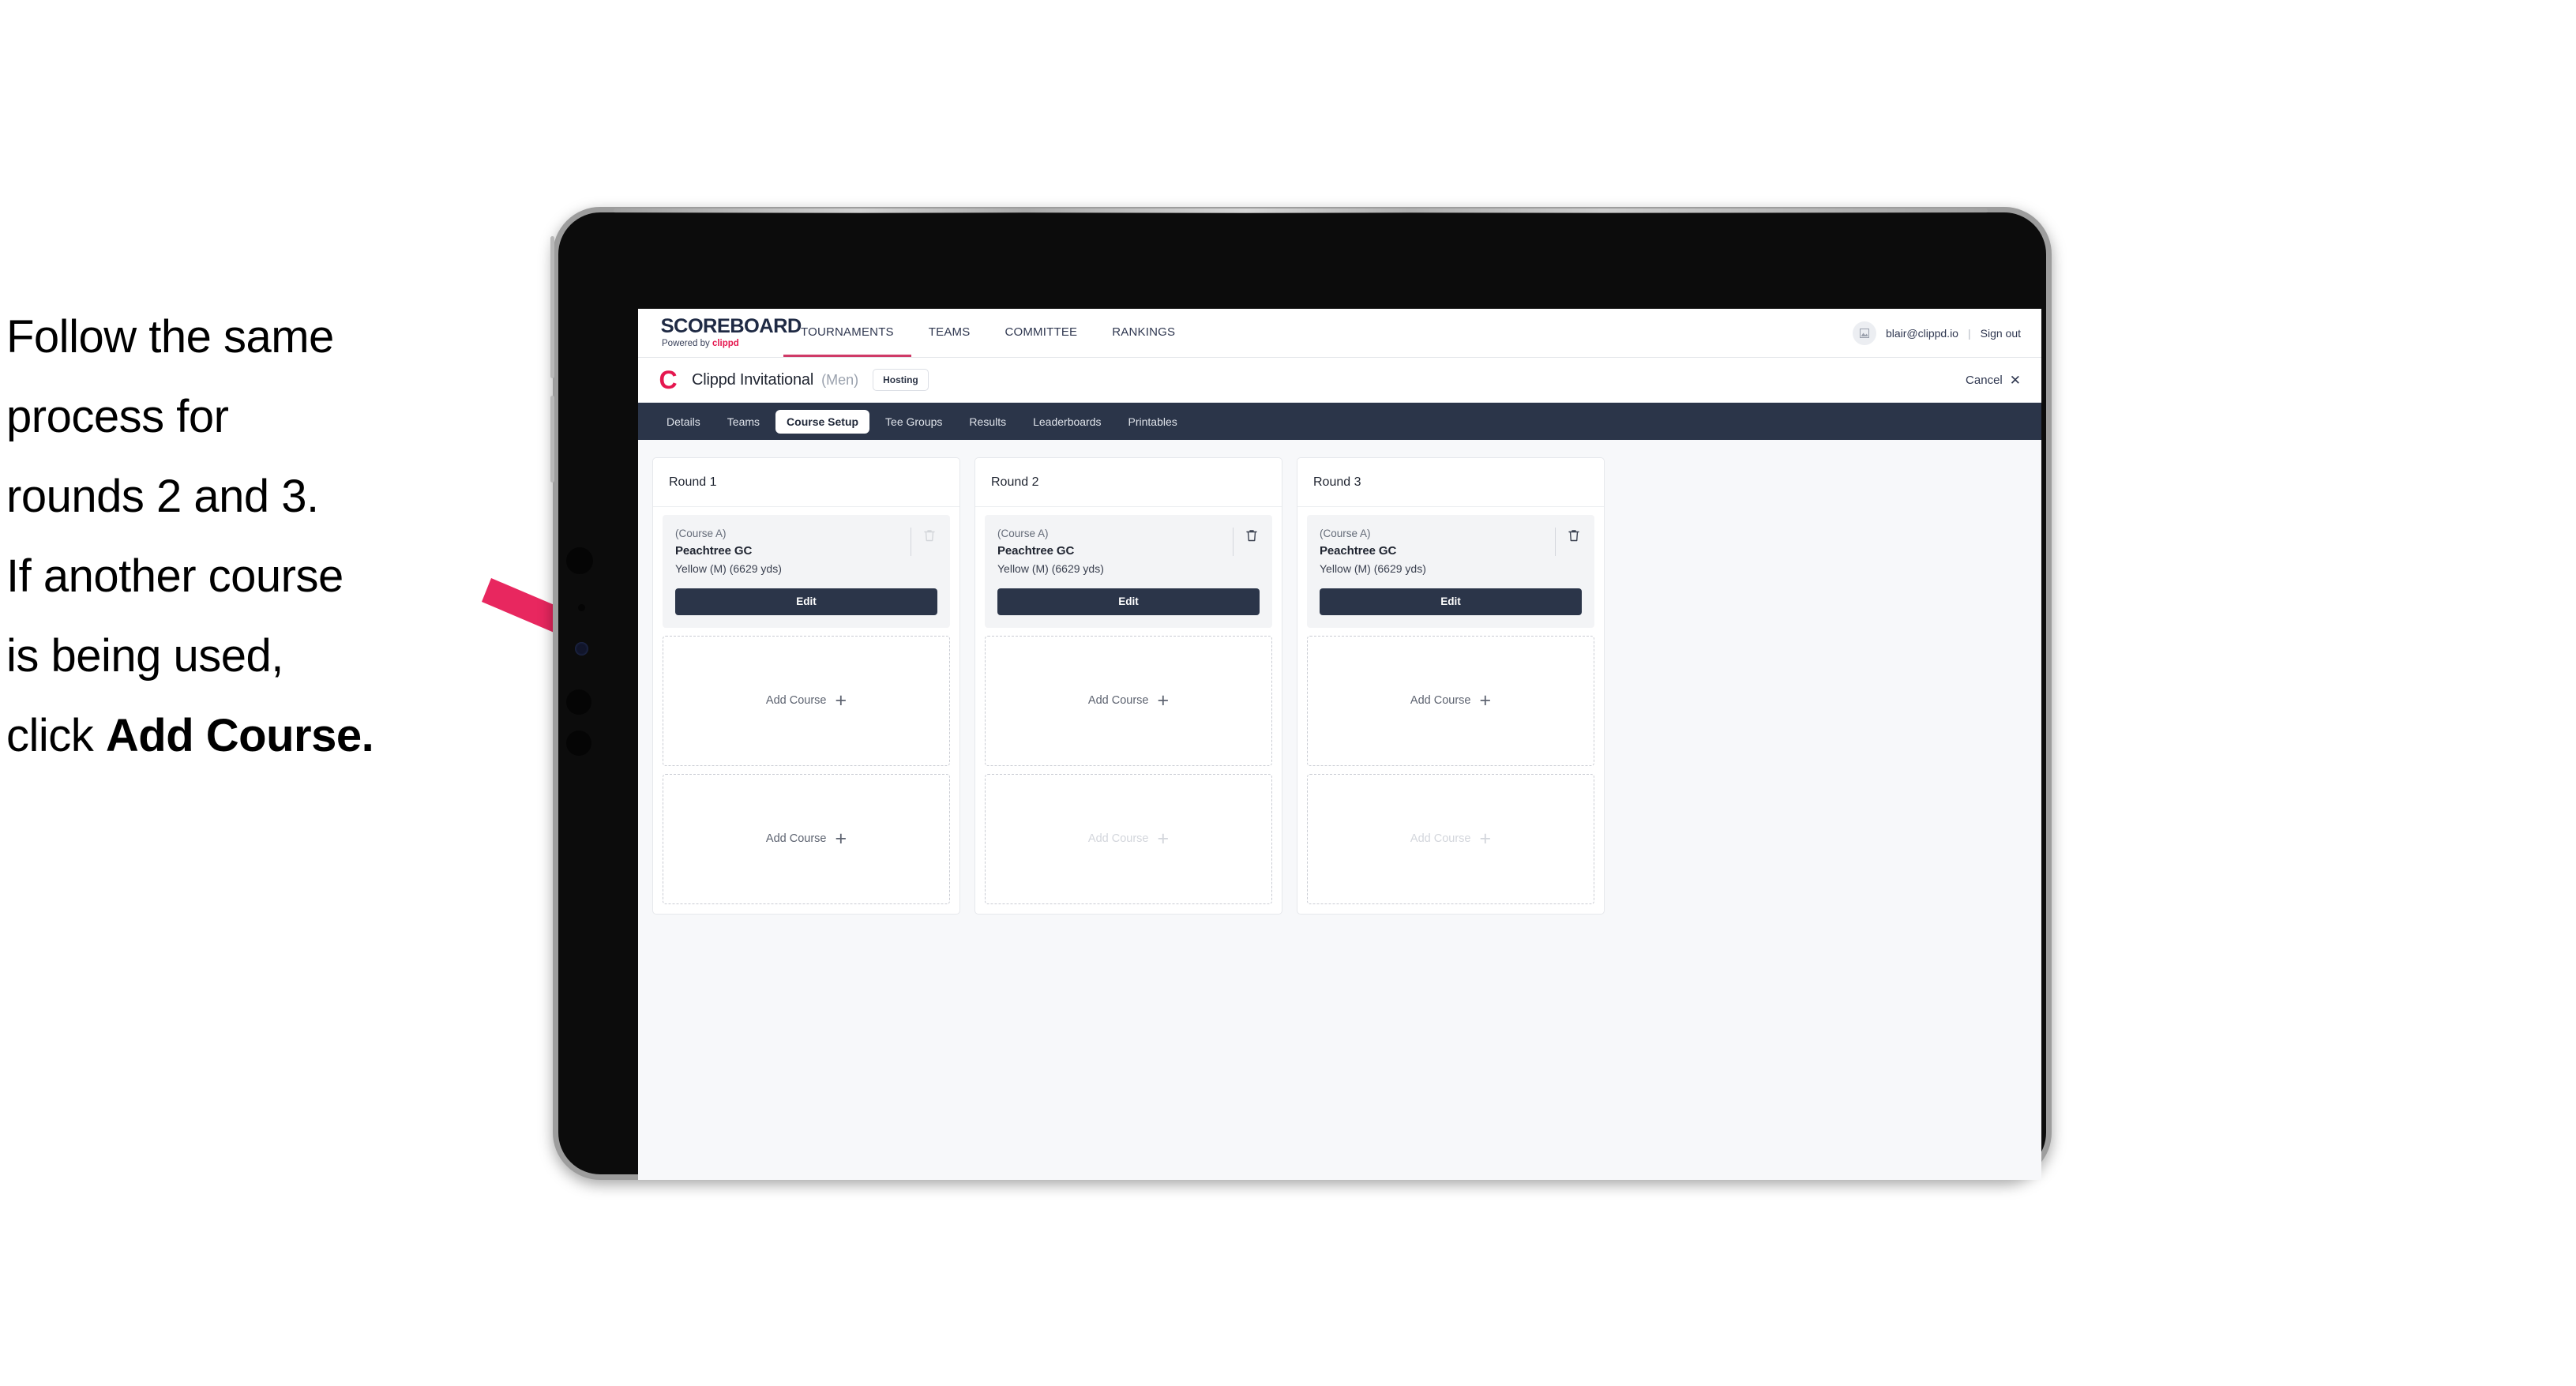  I want to click on device-volume-button, so click(552, 439).